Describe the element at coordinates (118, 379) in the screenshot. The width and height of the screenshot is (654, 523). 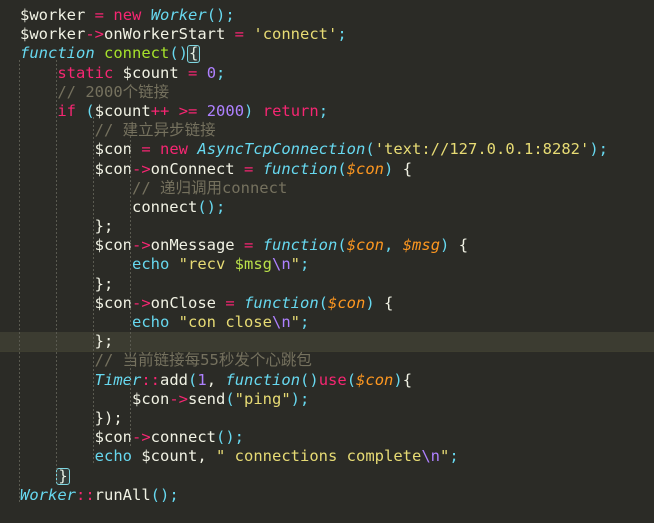
I see `token-class-timer: Timer` at that location.